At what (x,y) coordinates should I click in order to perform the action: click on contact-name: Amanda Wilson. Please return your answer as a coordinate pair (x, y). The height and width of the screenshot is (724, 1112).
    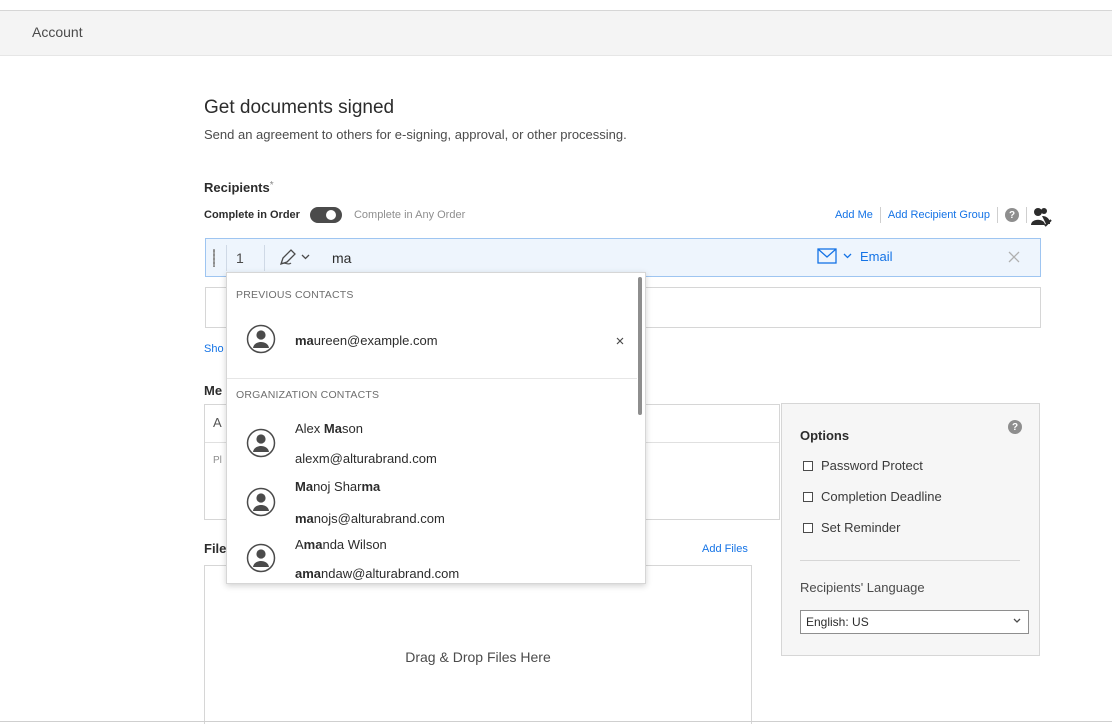
    Looking at the image, I should click on (341, 544).